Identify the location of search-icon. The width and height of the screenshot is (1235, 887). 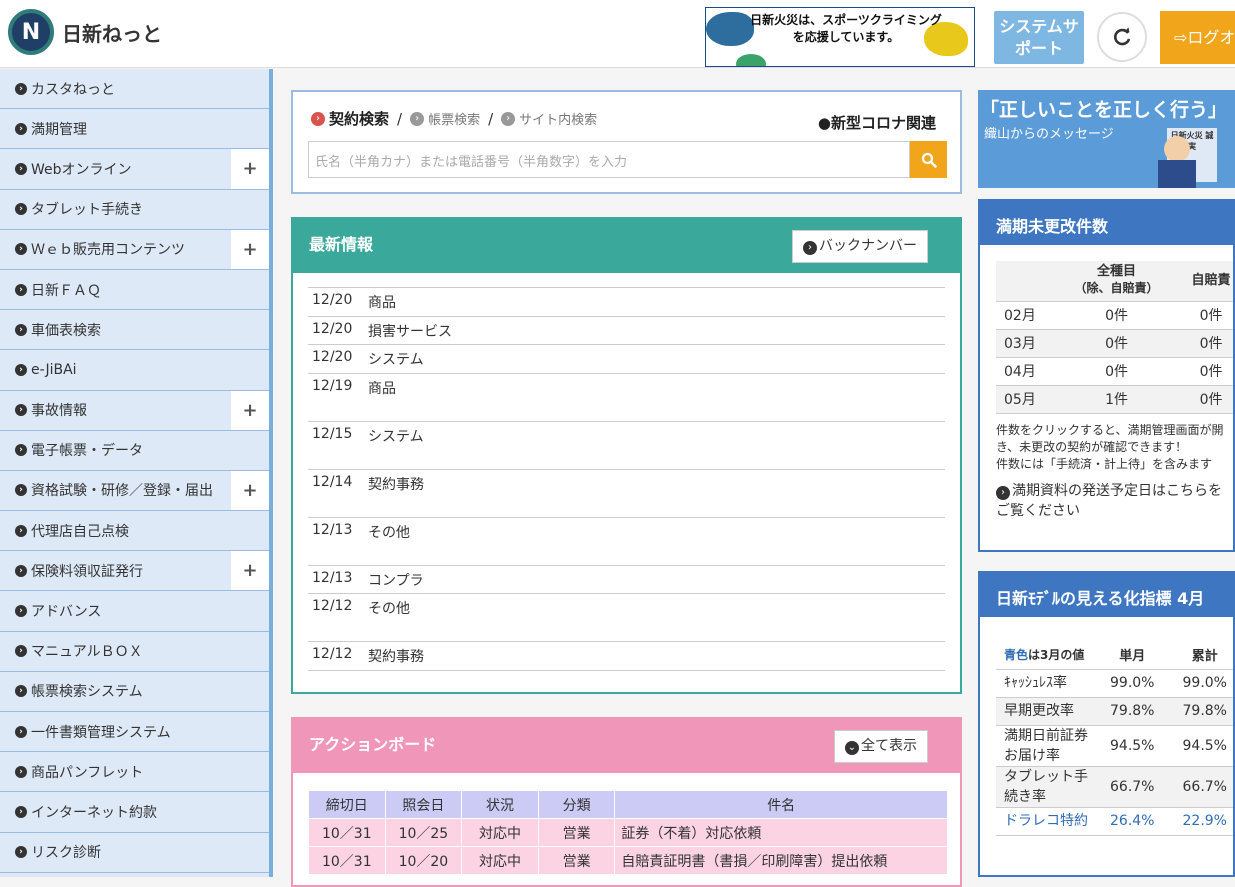
(929, 160).